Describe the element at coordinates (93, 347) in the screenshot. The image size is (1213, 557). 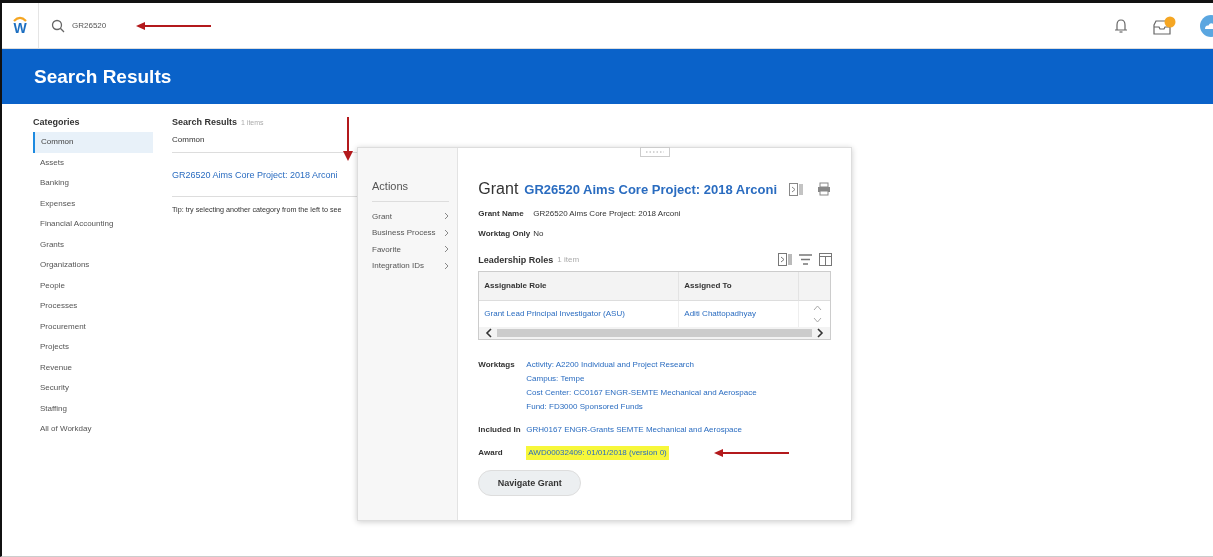
I see `category-item: Projects` at that location.